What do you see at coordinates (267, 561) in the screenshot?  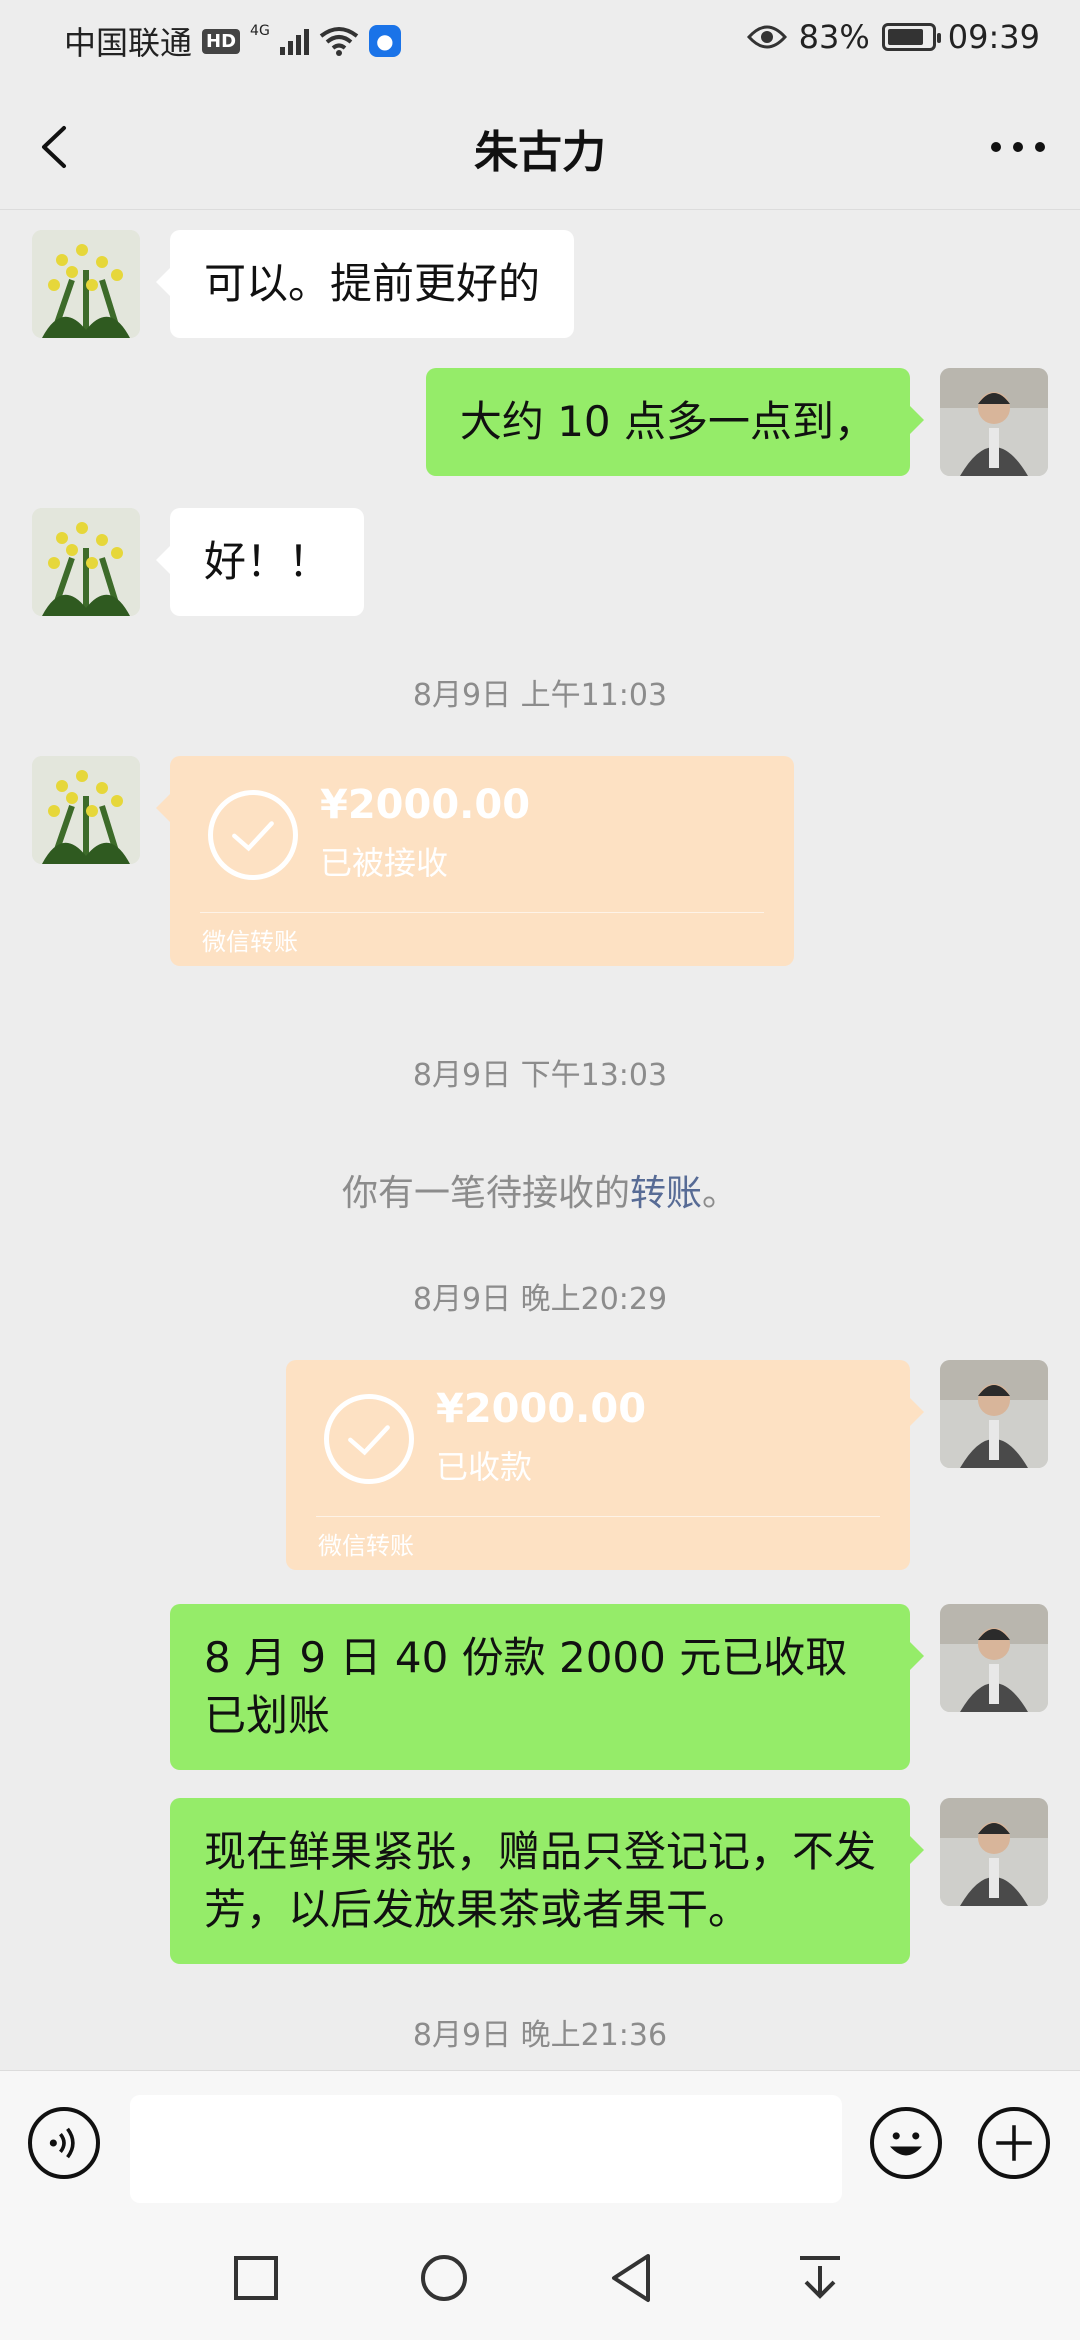 I see `message-text: 好！！` at bounding box center [267, 561].